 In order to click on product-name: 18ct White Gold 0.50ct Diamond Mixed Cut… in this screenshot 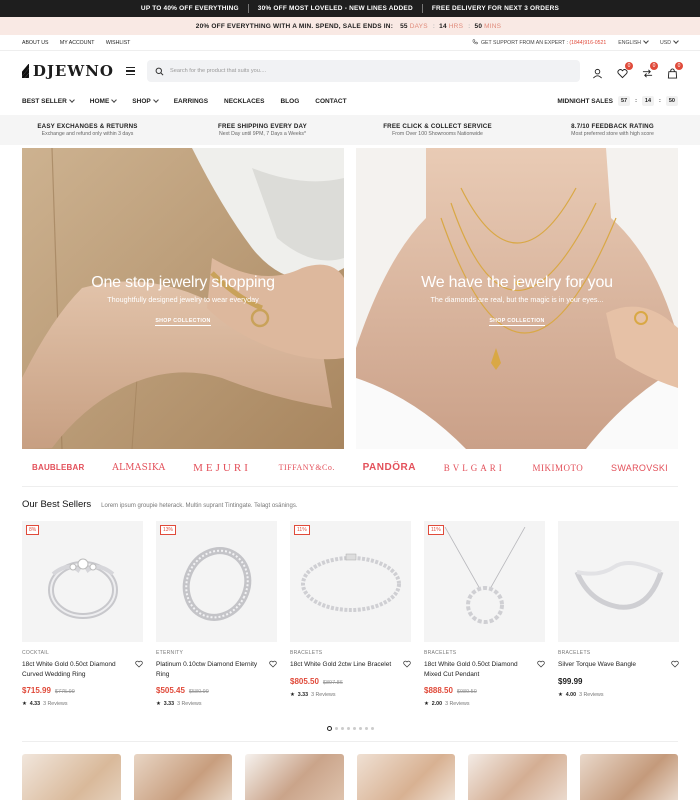, I will do `click(478, 669)`.